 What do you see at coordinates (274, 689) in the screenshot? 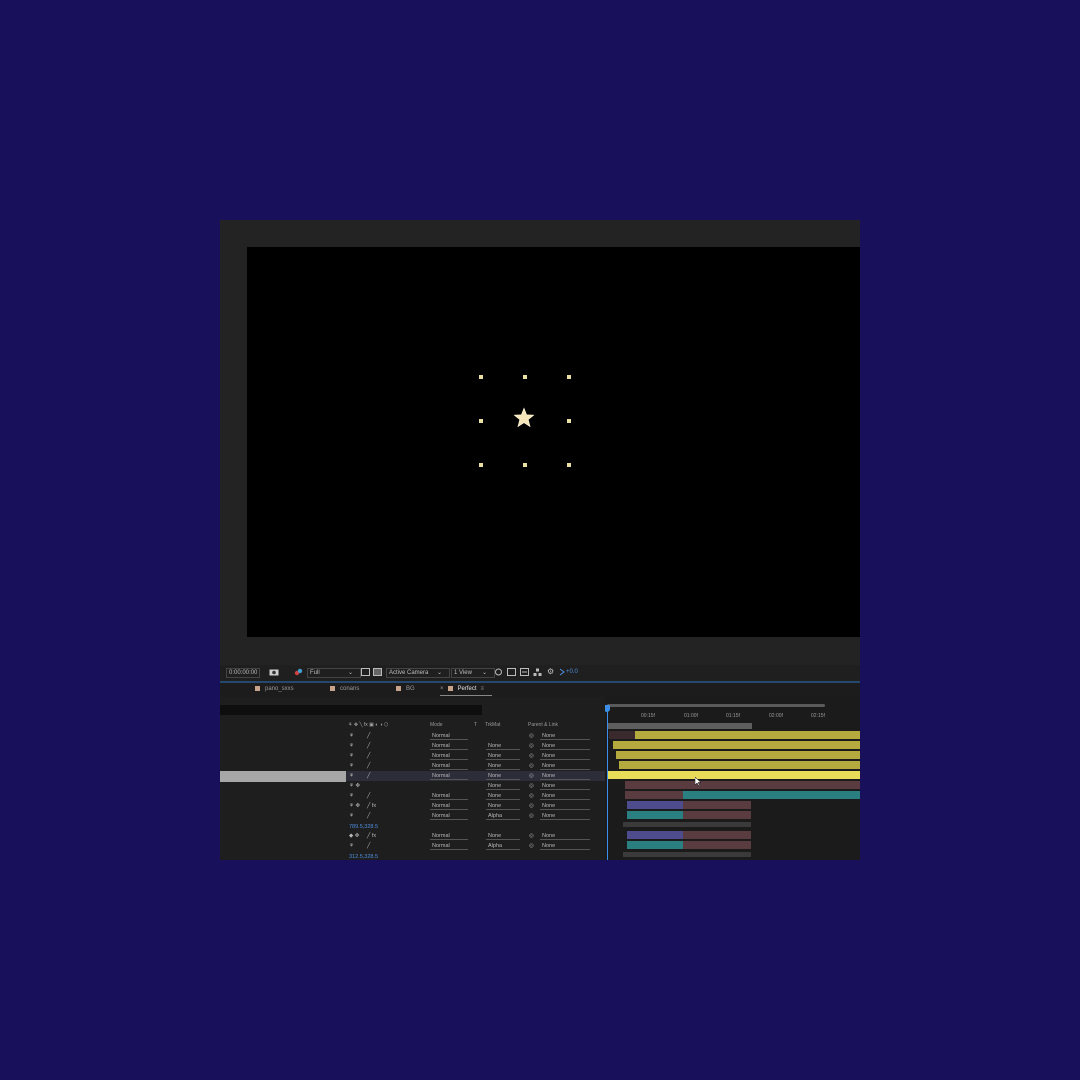
I see `tab-pano-sxxs: pano_sxxs` at bounding box center [274, 689].